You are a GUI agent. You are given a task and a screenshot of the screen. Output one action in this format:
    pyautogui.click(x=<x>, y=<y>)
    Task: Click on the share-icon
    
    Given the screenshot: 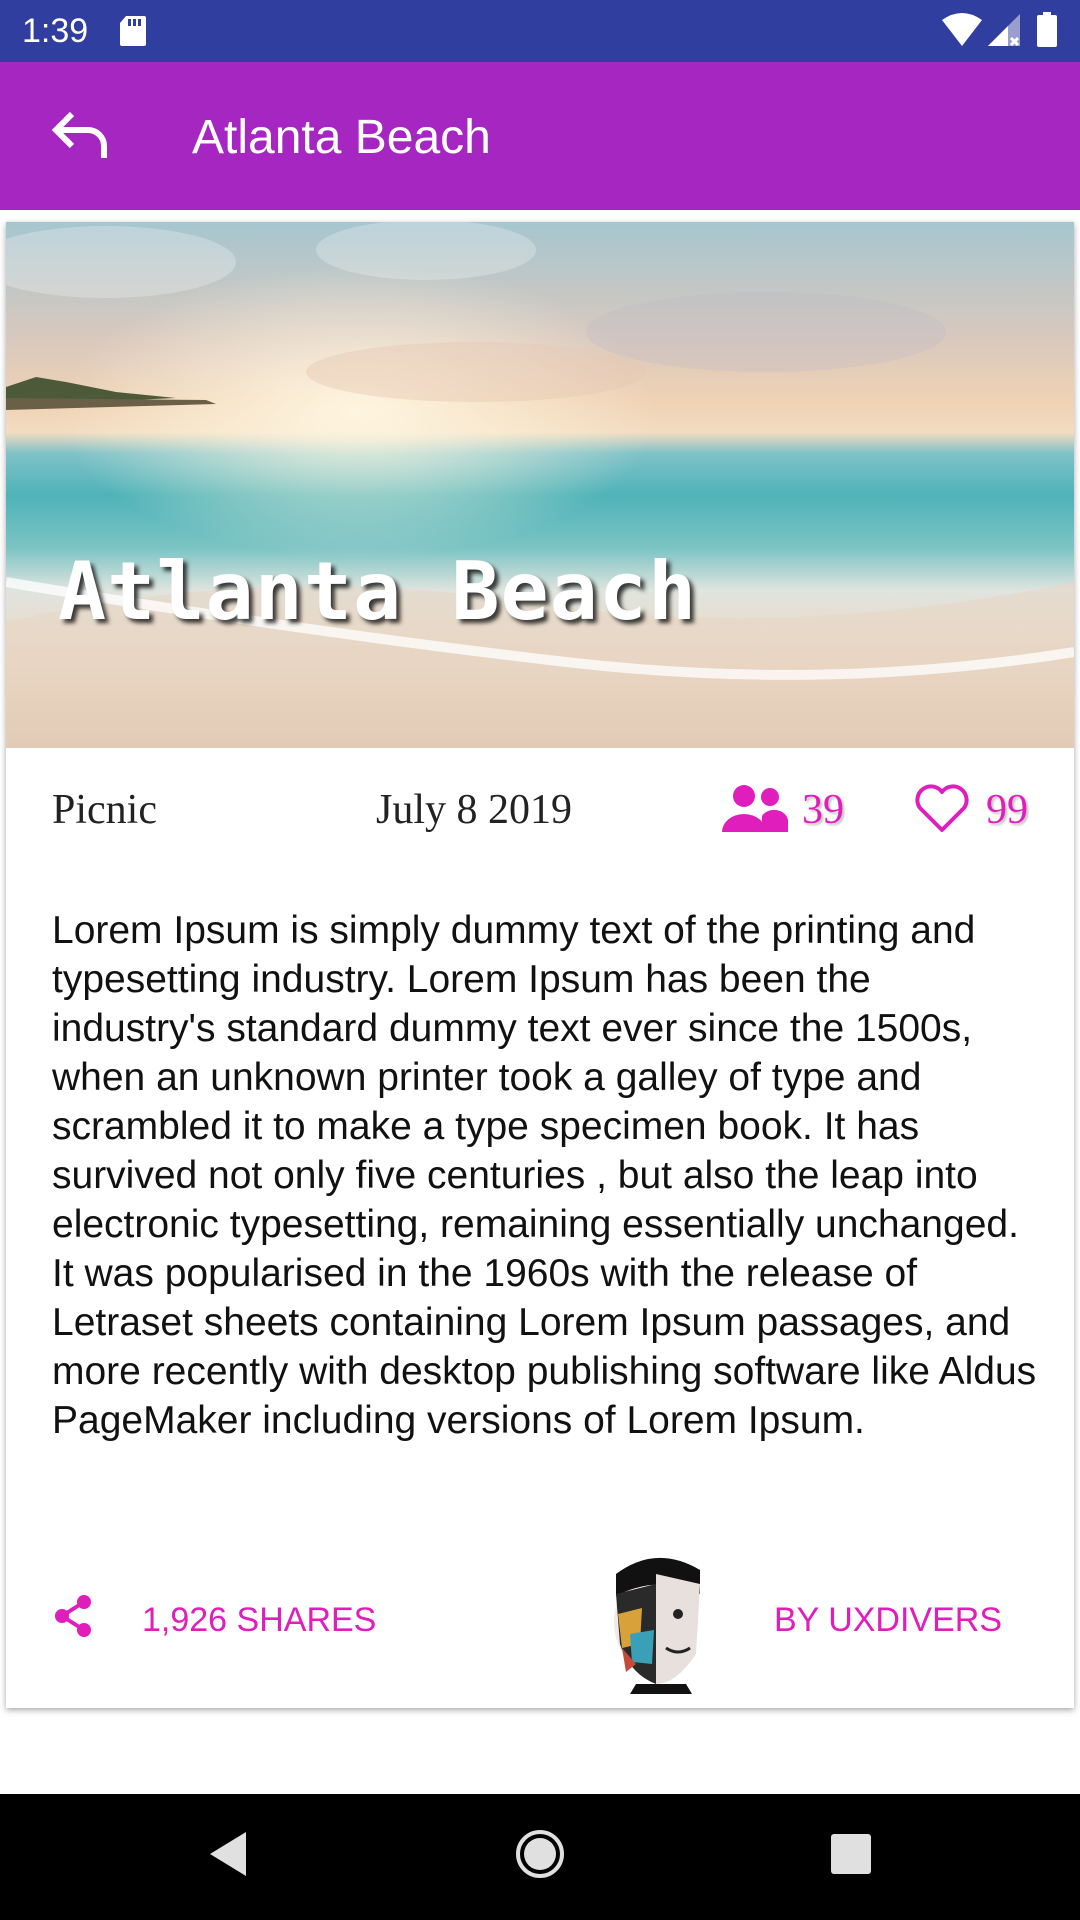 What is the action you would take?
    pyautogui.click(x=74, y=1616)
    